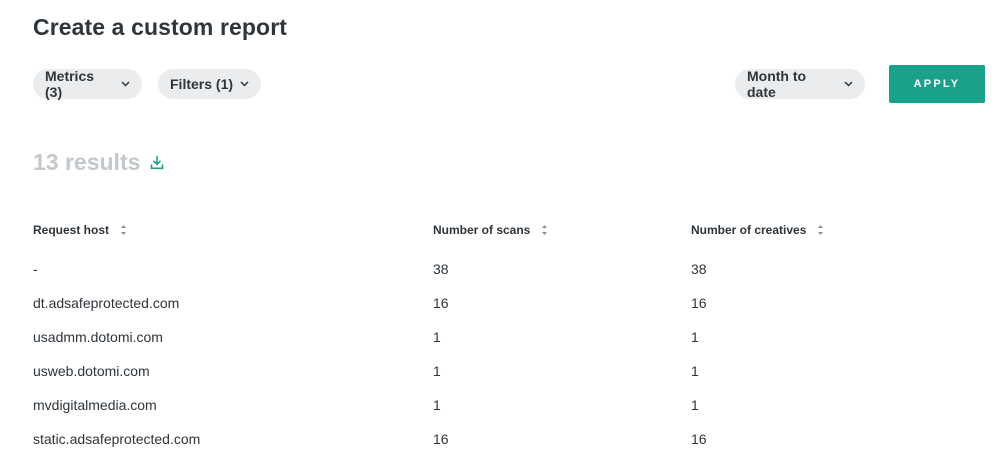  Describe the element at coordinates (70, 84) in the screenshot. I see `metrics-dropdown-label: Metrics (3)` at that location.